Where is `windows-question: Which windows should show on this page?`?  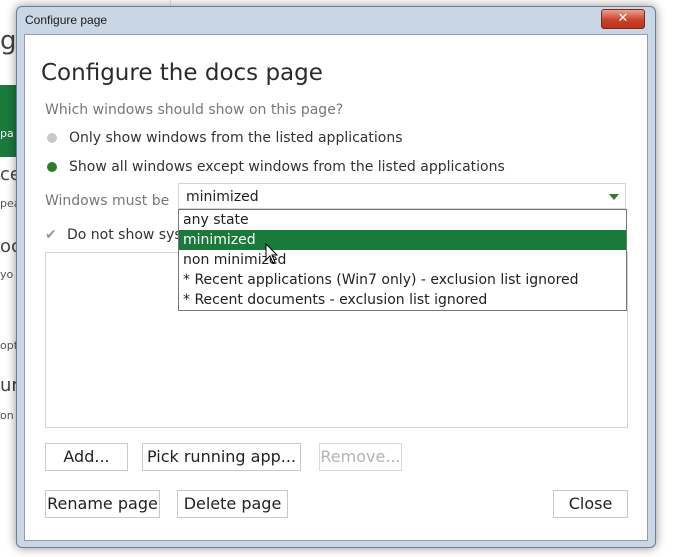 windows-question: Which windows should show on this page? is located at coordinates (194, 110).